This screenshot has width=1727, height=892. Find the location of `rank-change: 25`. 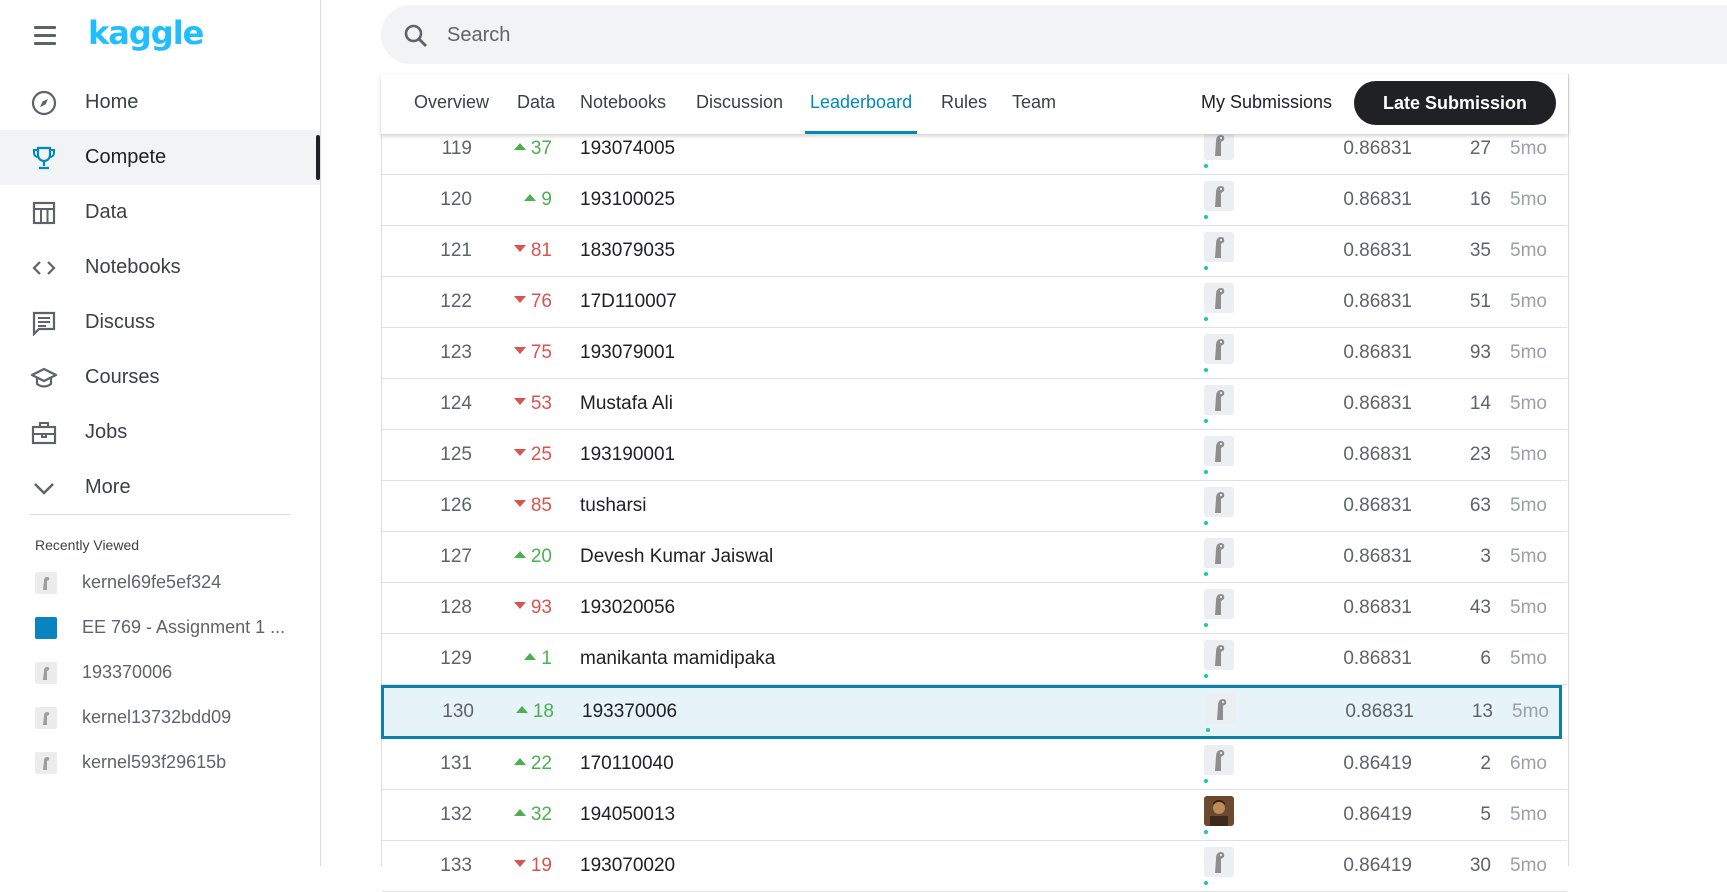

rank-change: 25 is located at coordinates (524, 455).